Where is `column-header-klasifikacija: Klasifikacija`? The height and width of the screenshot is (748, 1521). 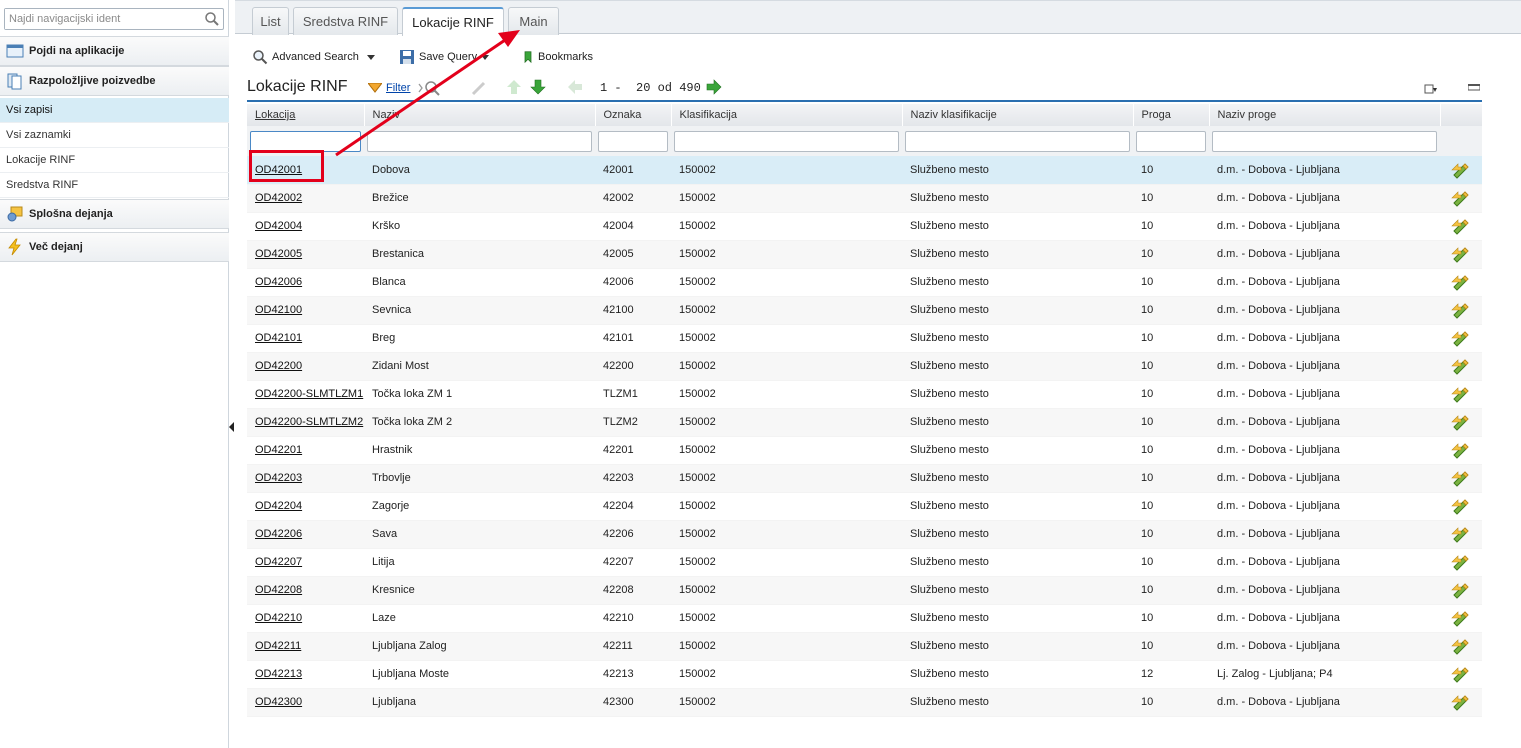 column-header-klasifikacija: Klasifikacija is located at coordinates (787, 115).